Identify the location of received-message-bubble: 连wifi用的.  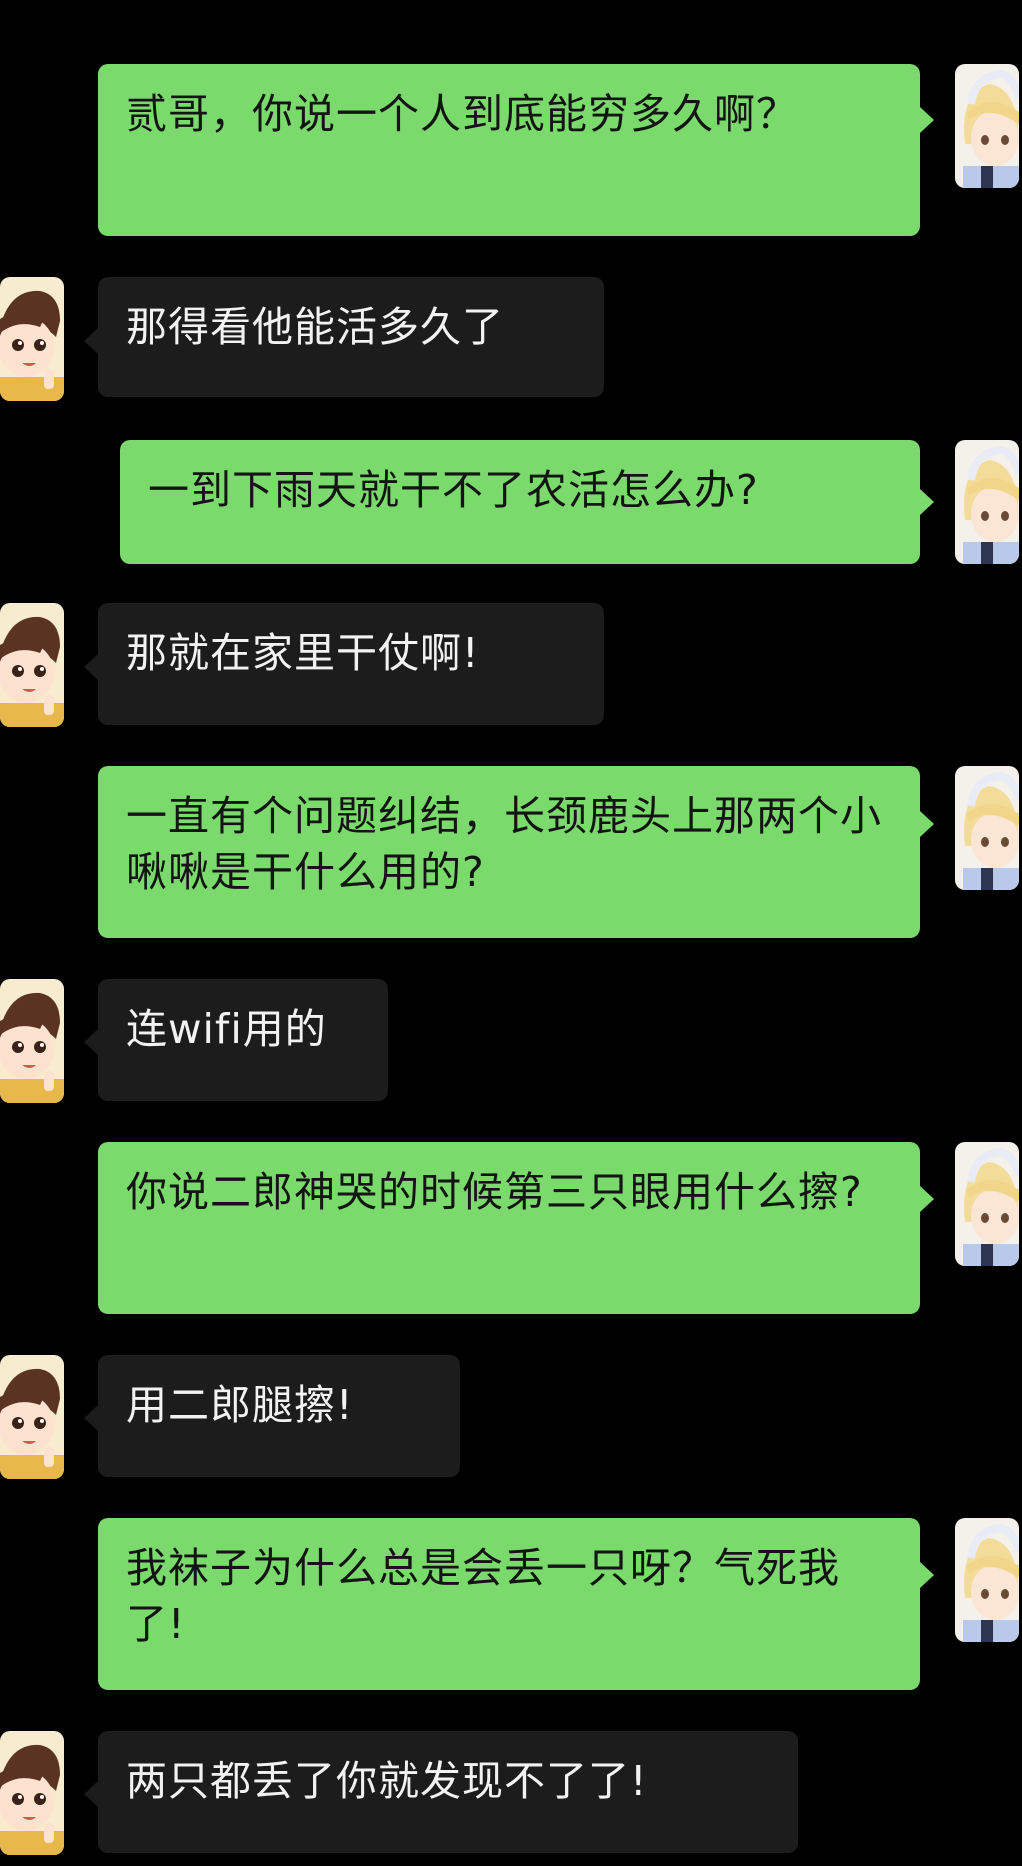
(243, 1040).